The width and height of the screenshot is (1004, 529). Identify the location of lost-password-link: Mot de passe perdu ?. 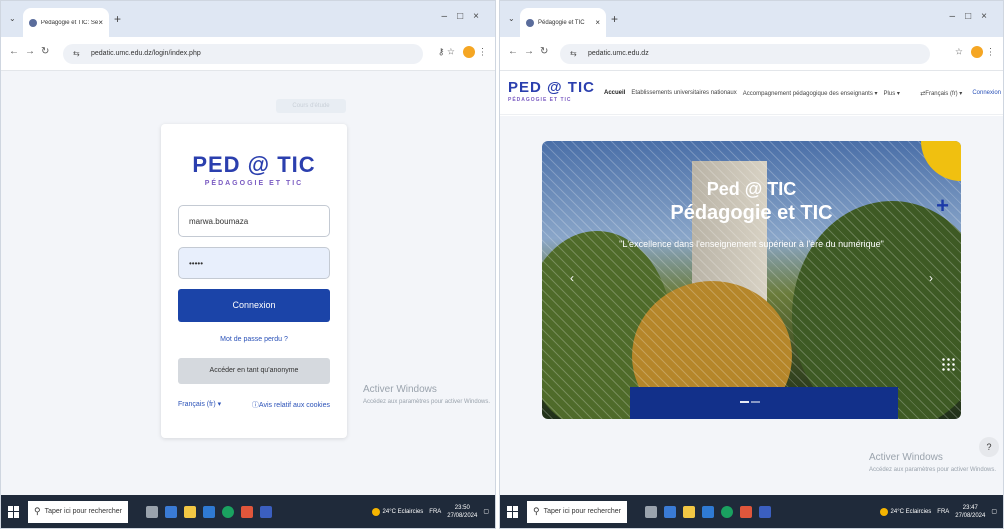
(254, 339).